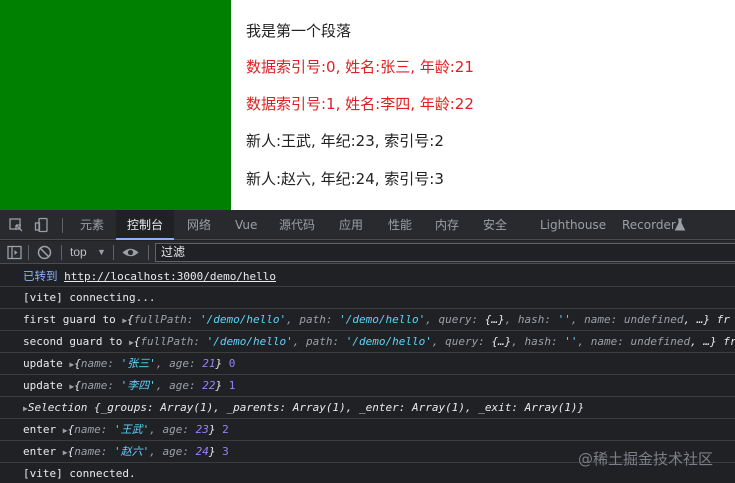  I want to click on tab-console: 控制台, so click(145, 225).